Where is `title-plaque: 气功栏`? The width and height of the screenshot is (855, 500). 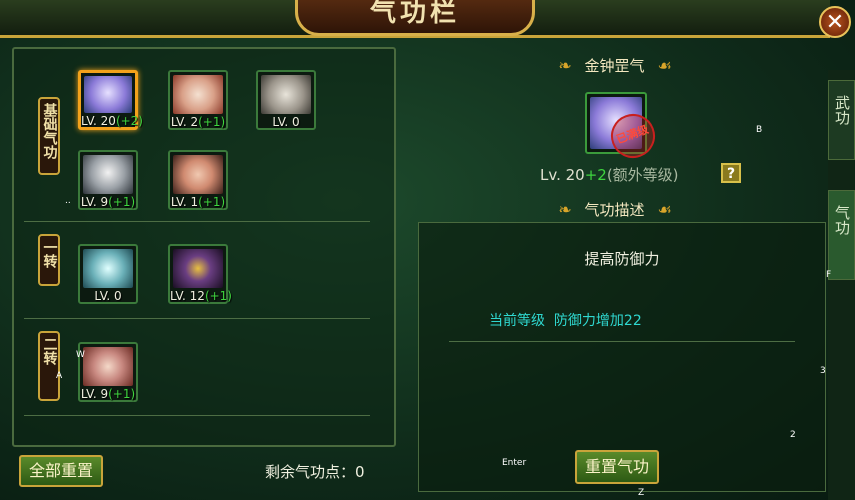
title-plaque: 气功栏 is located at coordinates (415, 18).